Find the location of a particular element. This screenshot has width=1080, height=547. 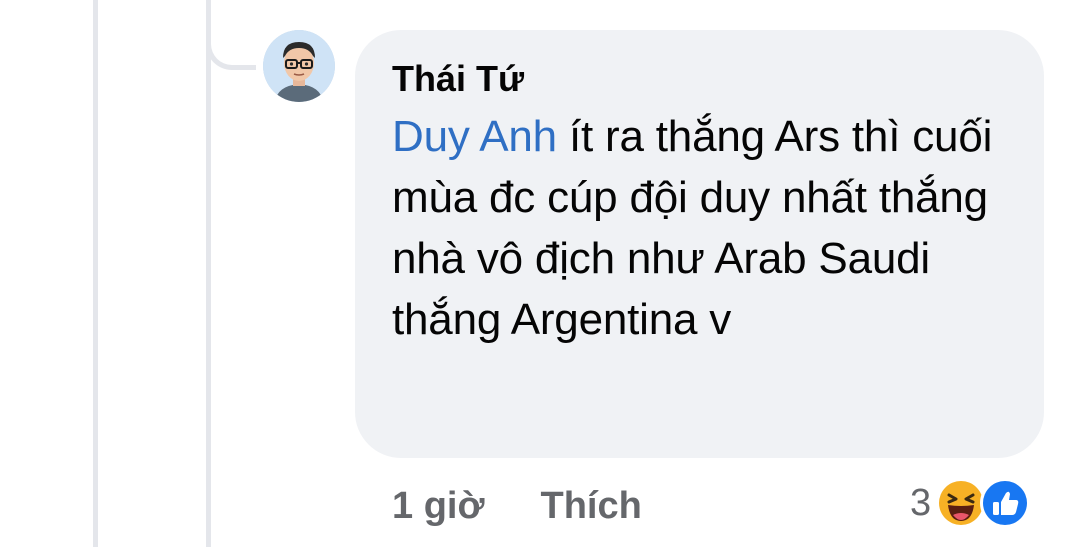

thread-line is located at coordinates (95, 273).